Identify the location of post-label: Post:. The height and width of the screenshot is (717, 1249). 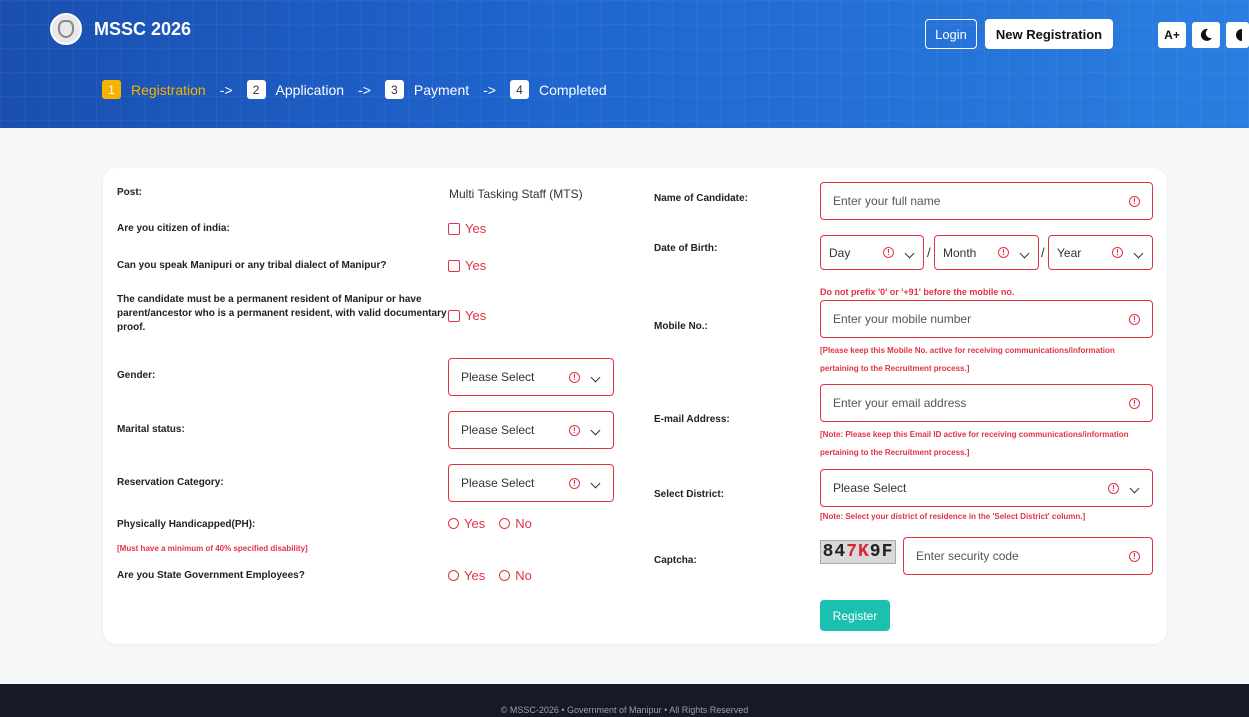
(129, 192).